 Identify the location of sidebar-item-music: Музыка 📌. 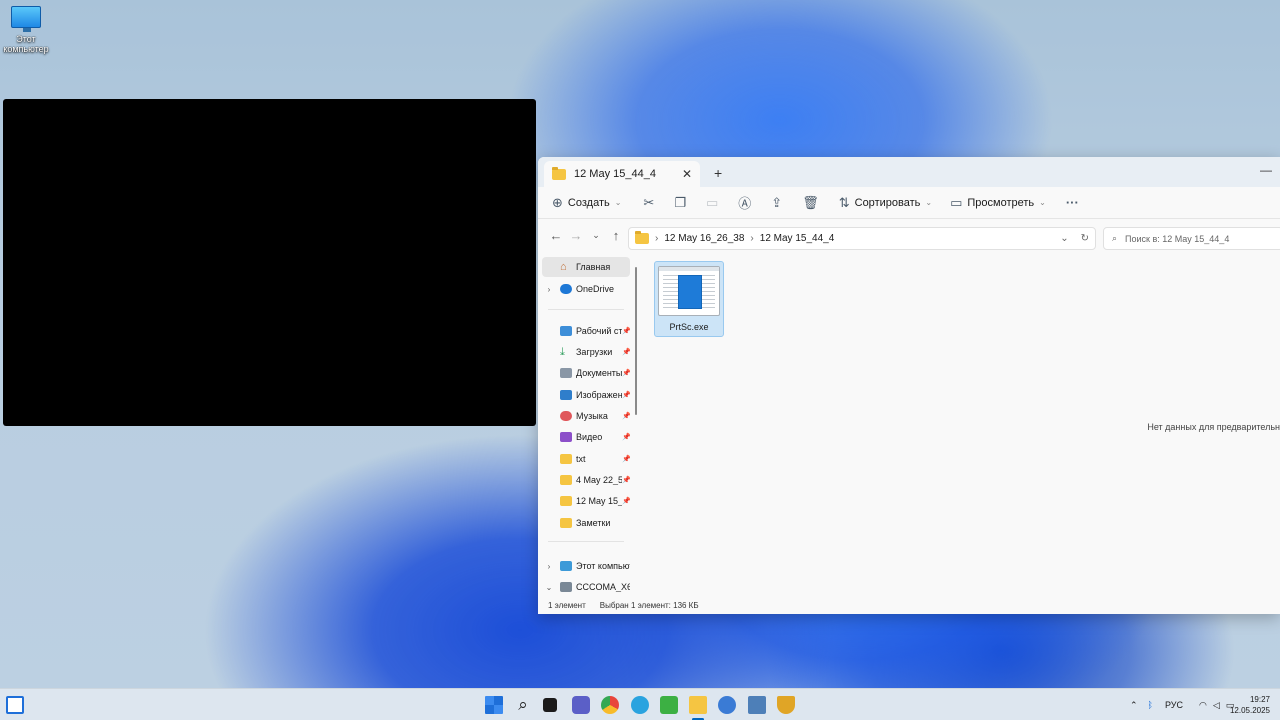
(586, 416).